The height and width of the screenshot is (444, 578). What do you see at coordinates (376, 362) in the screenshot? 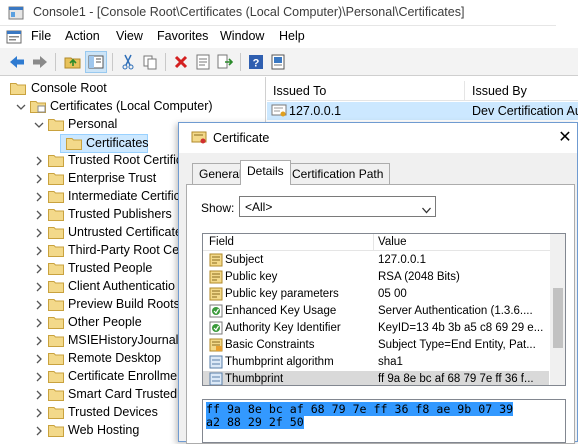
I see `field-row-thumbprint-algorithm: Thumbprint algorithm sha1` at bounding box center [376, 362].